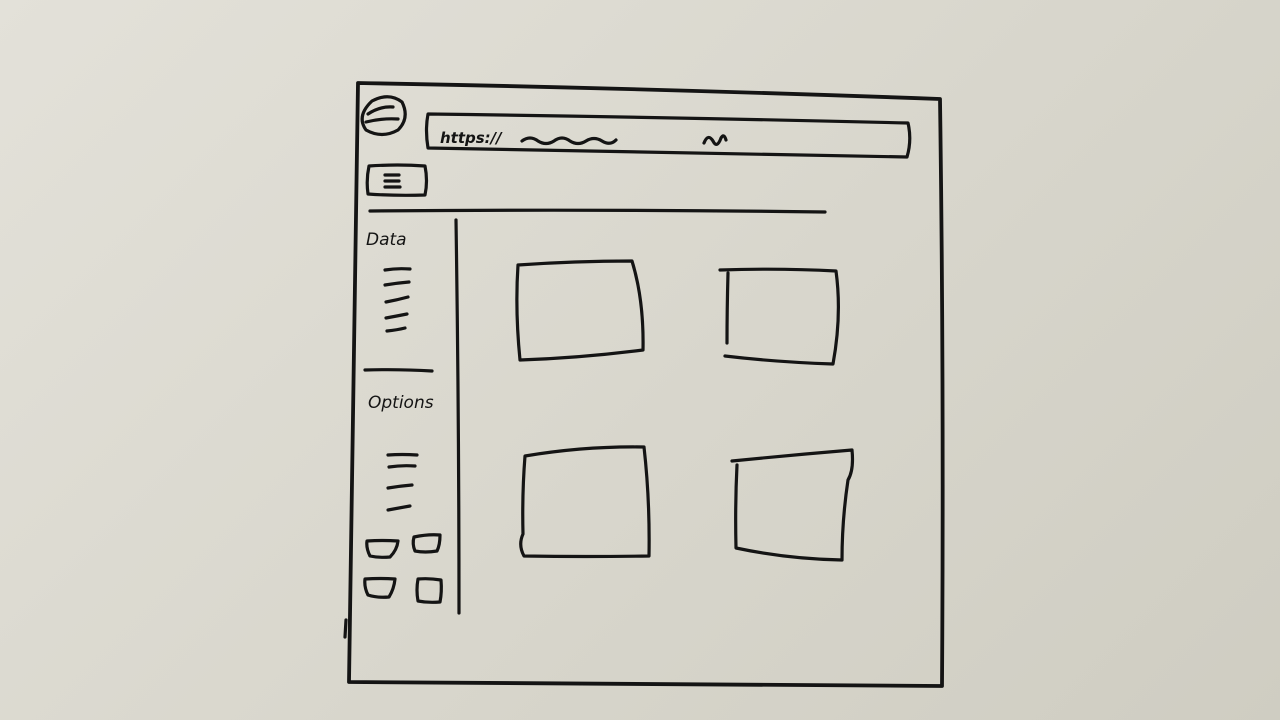  Describe the element at coordinates (597, 211) in the screenshot. I see `toolbar-divider` at that location.